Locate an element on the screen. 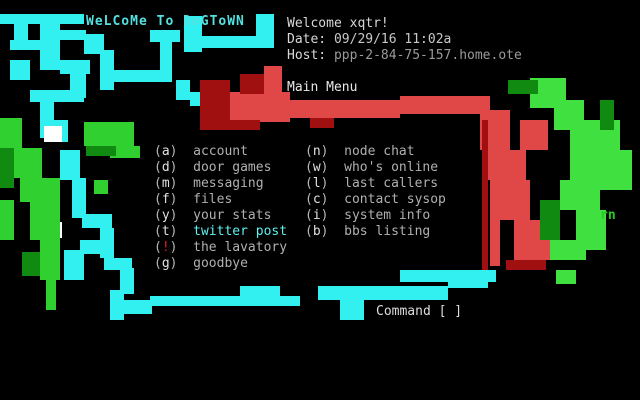  date-label: Date: is located at coordinates (307, 39).